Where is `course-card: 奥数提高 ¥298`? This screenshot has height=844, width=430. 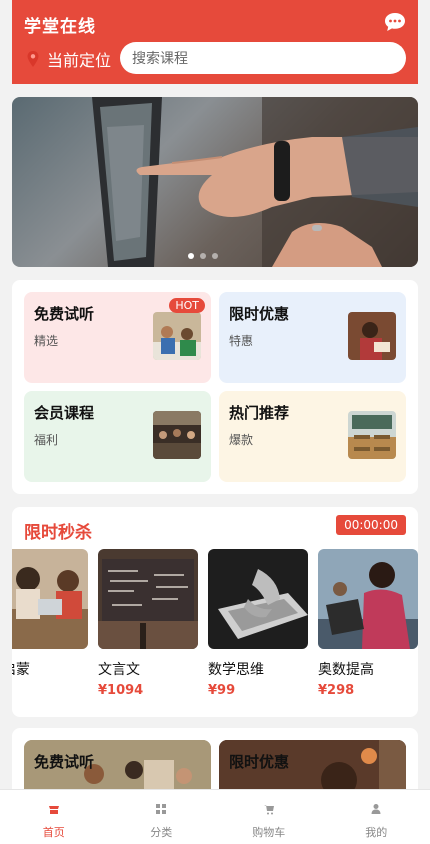
course-card: 奥数提高 ¥298 is located at coordinates (368, 623).